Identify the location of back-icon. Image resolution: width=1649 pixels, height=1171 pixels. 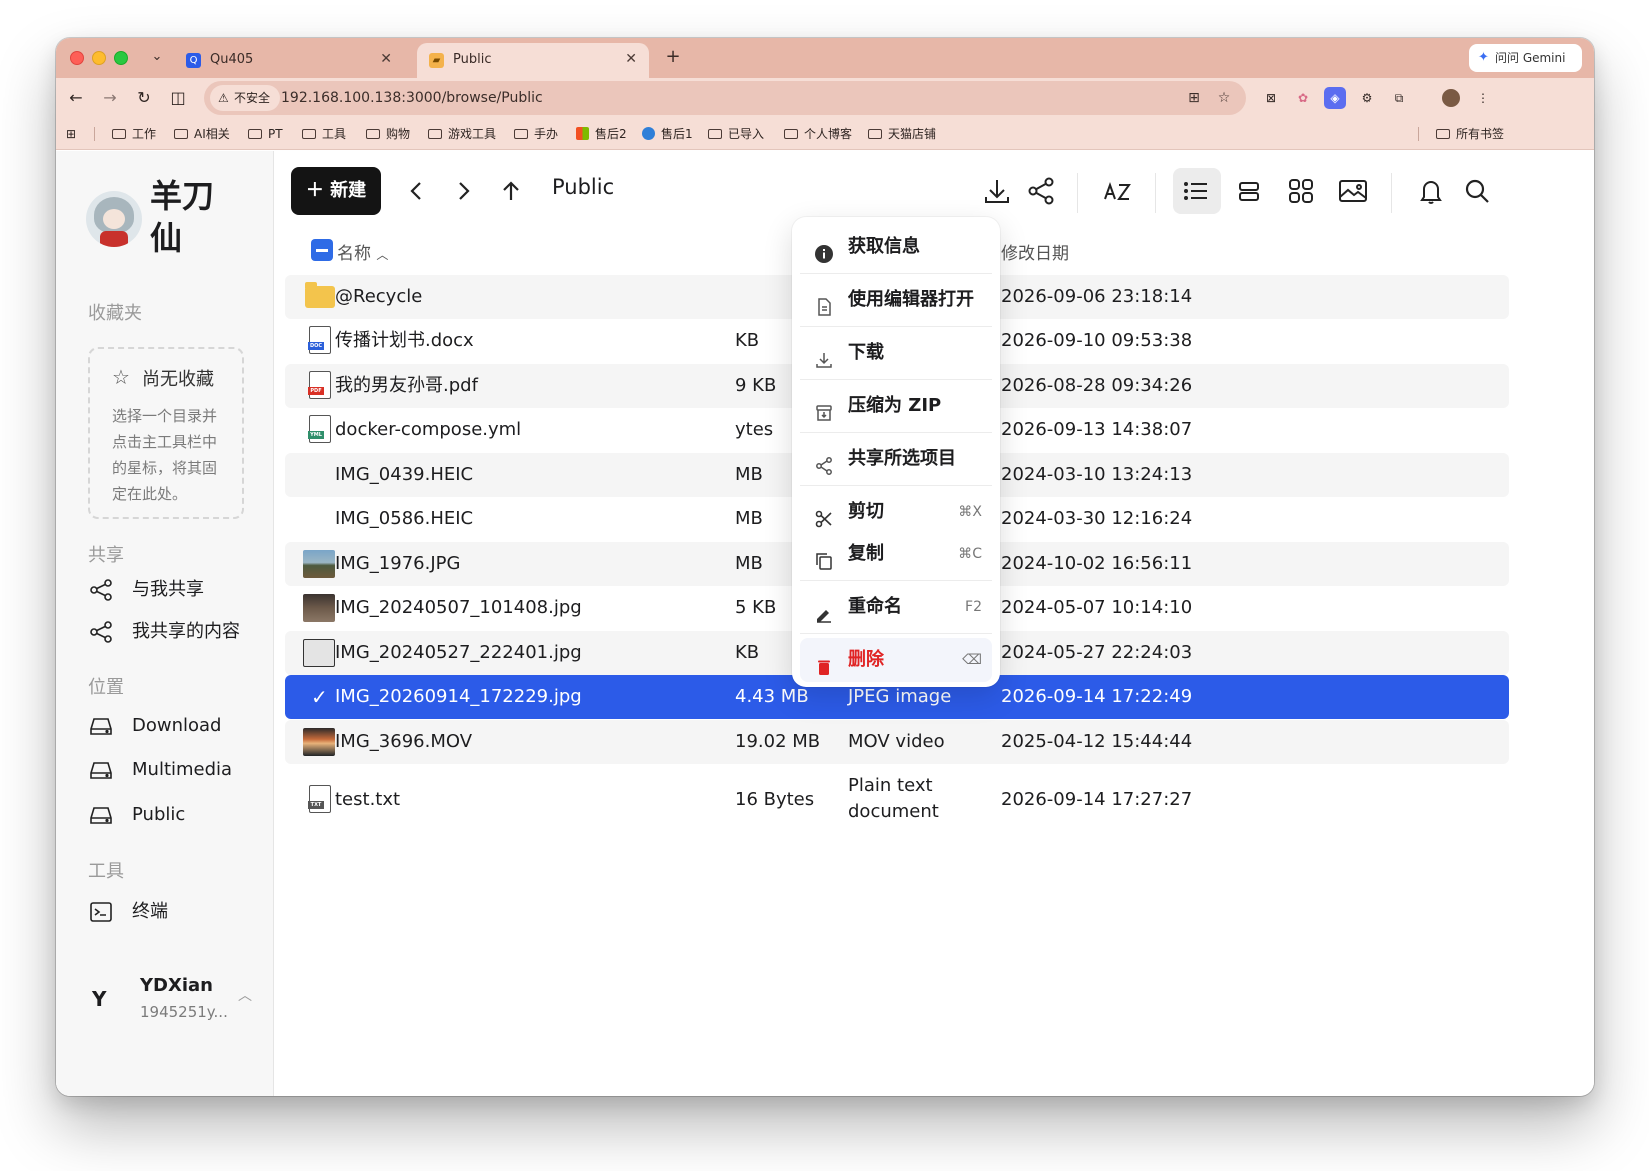
(417, 191).